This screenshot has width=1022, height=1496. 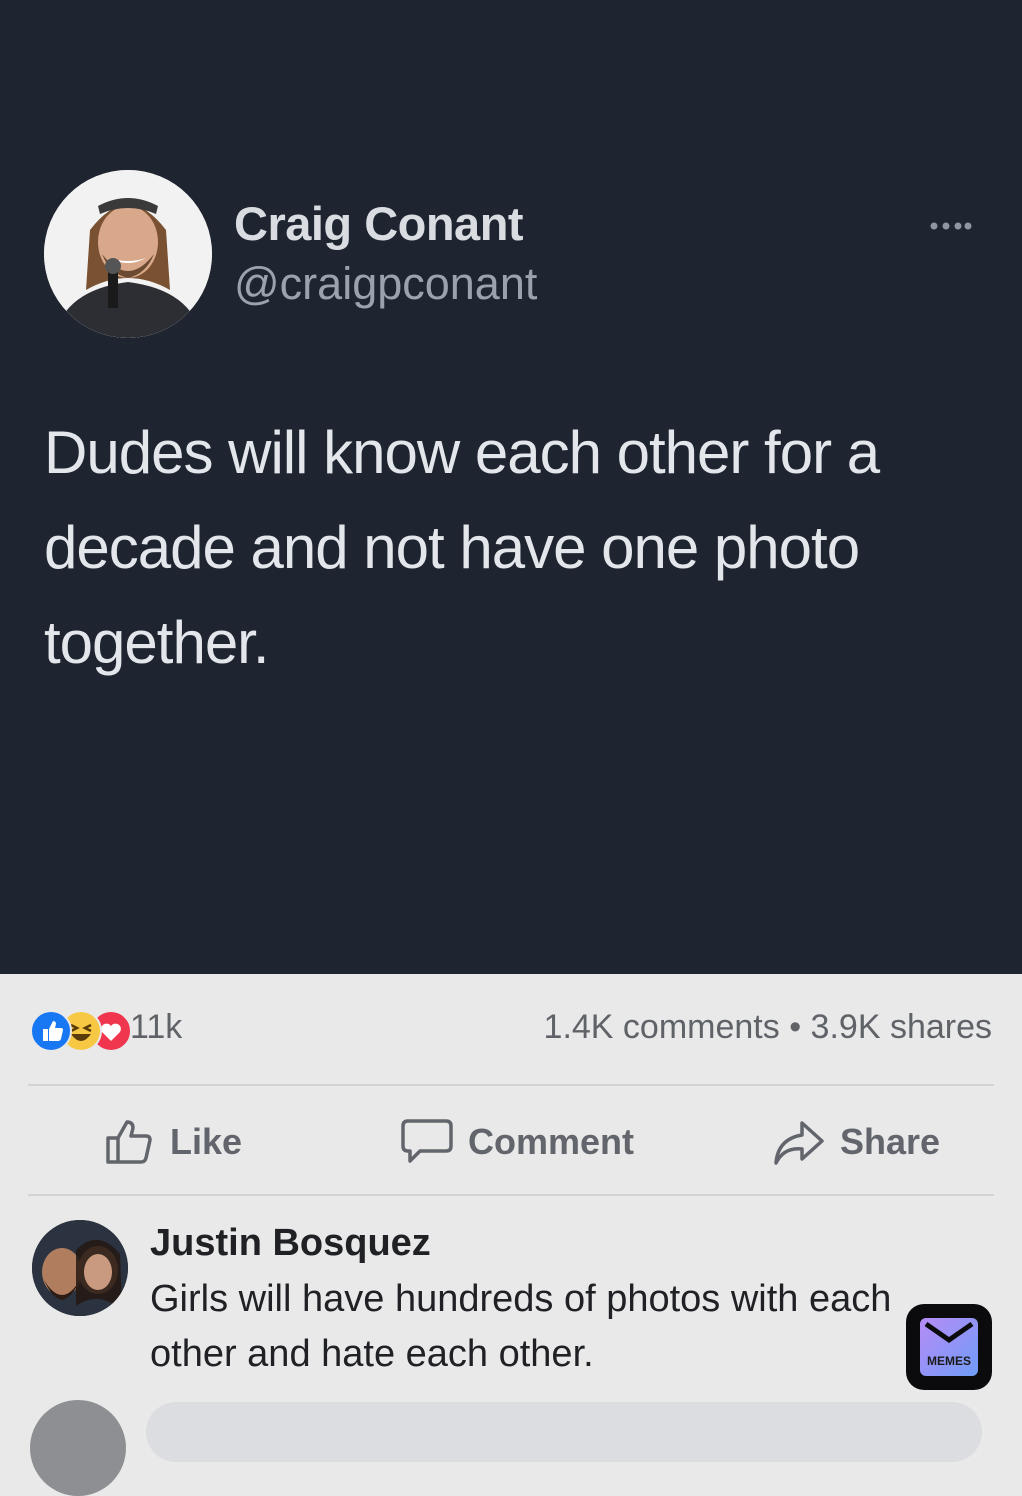 I want to click on memes-app-badge: MEMES, so click(x=949, y=1347).